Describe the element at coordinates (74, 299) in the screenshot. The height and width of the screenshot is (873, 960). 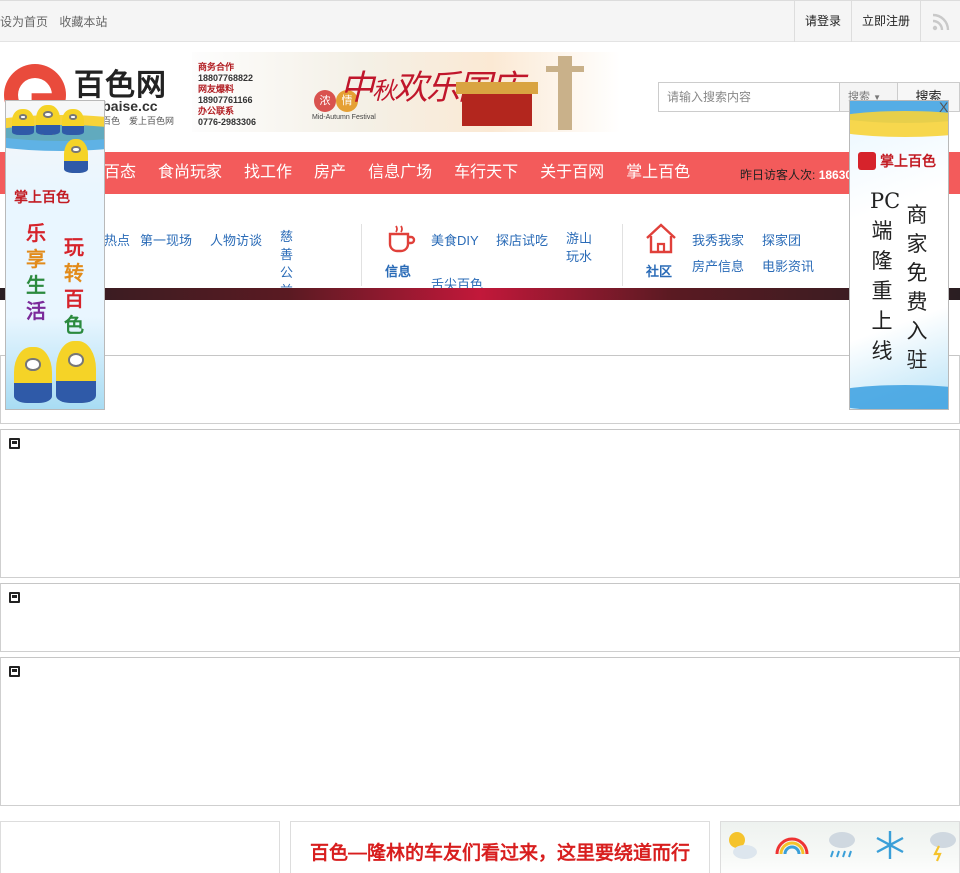
I see `ad-char: 百` at that location.